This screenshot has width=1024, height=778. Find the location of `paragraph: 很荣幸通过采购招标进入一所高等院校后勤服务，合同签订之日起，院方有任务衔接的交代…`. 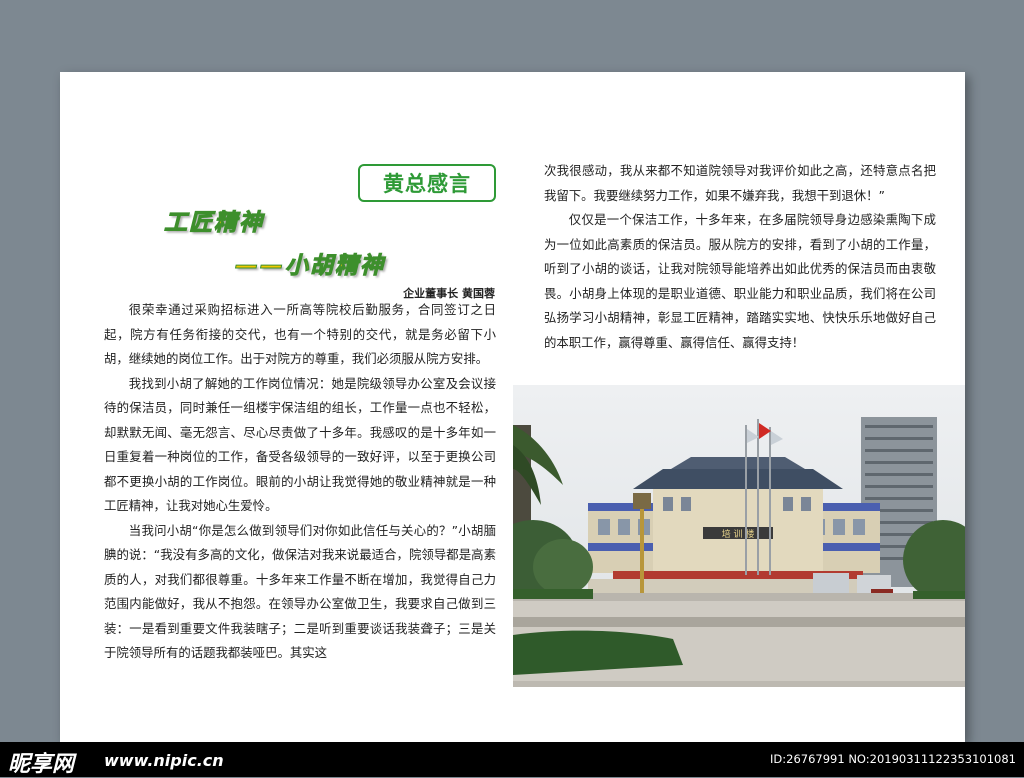

paragraph: 很荣幸通过采购招标进入一所高等院校后勤服务，合同签订之日起，院方有任务衔接的交代… is located at coordinates (300, 334).